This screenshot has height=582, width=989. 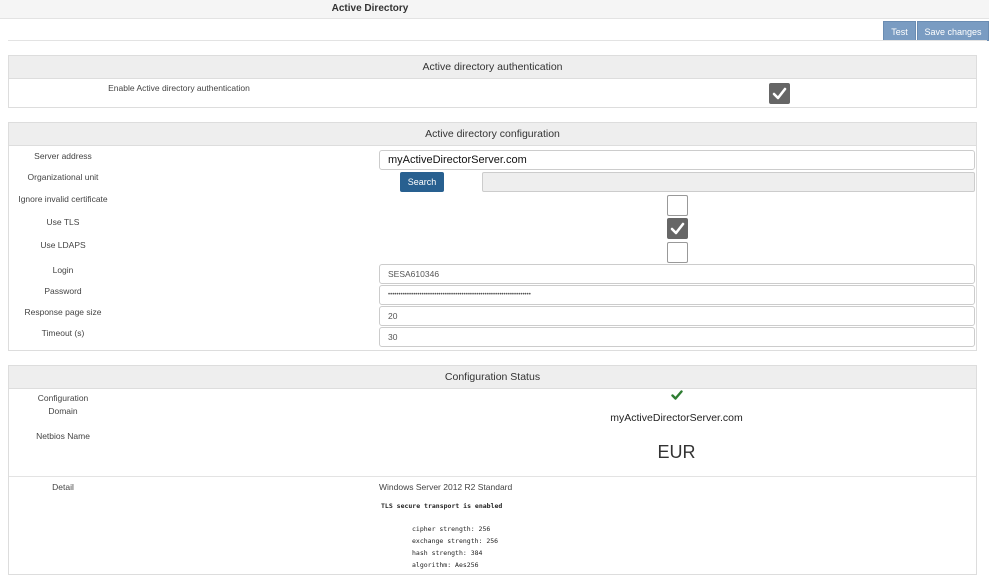 What do you see at coordinates (953, 31) in the screenshot?
I see `save-changes-button: Save changes` at bounding box center [953, 31].